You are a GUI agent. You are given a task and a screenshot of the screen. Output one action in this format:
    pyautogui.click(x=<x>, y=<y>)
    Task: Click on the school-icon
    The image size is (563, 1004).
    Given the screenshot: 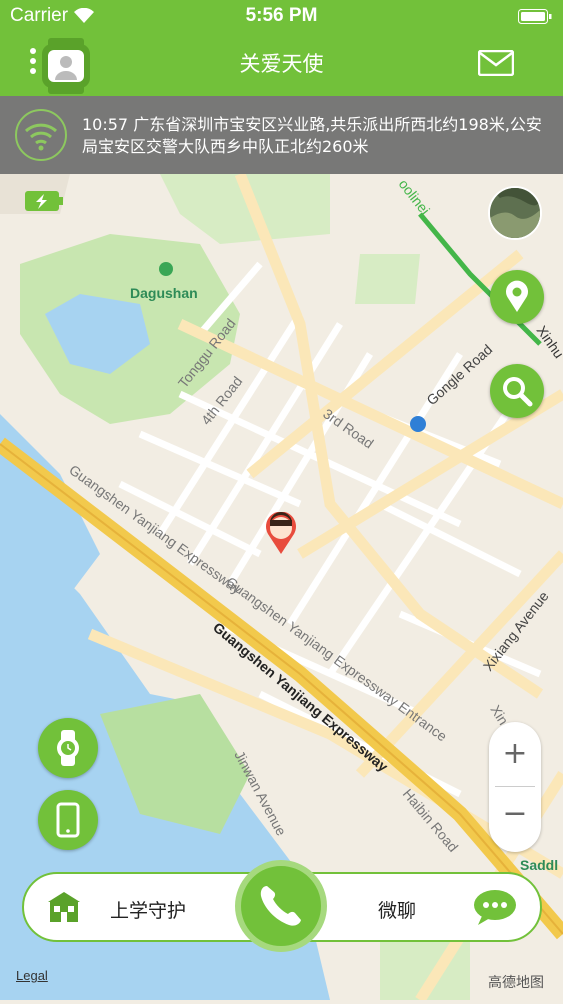 What is the action you would take?
    pyautogui.click(x=64, y=907)
    